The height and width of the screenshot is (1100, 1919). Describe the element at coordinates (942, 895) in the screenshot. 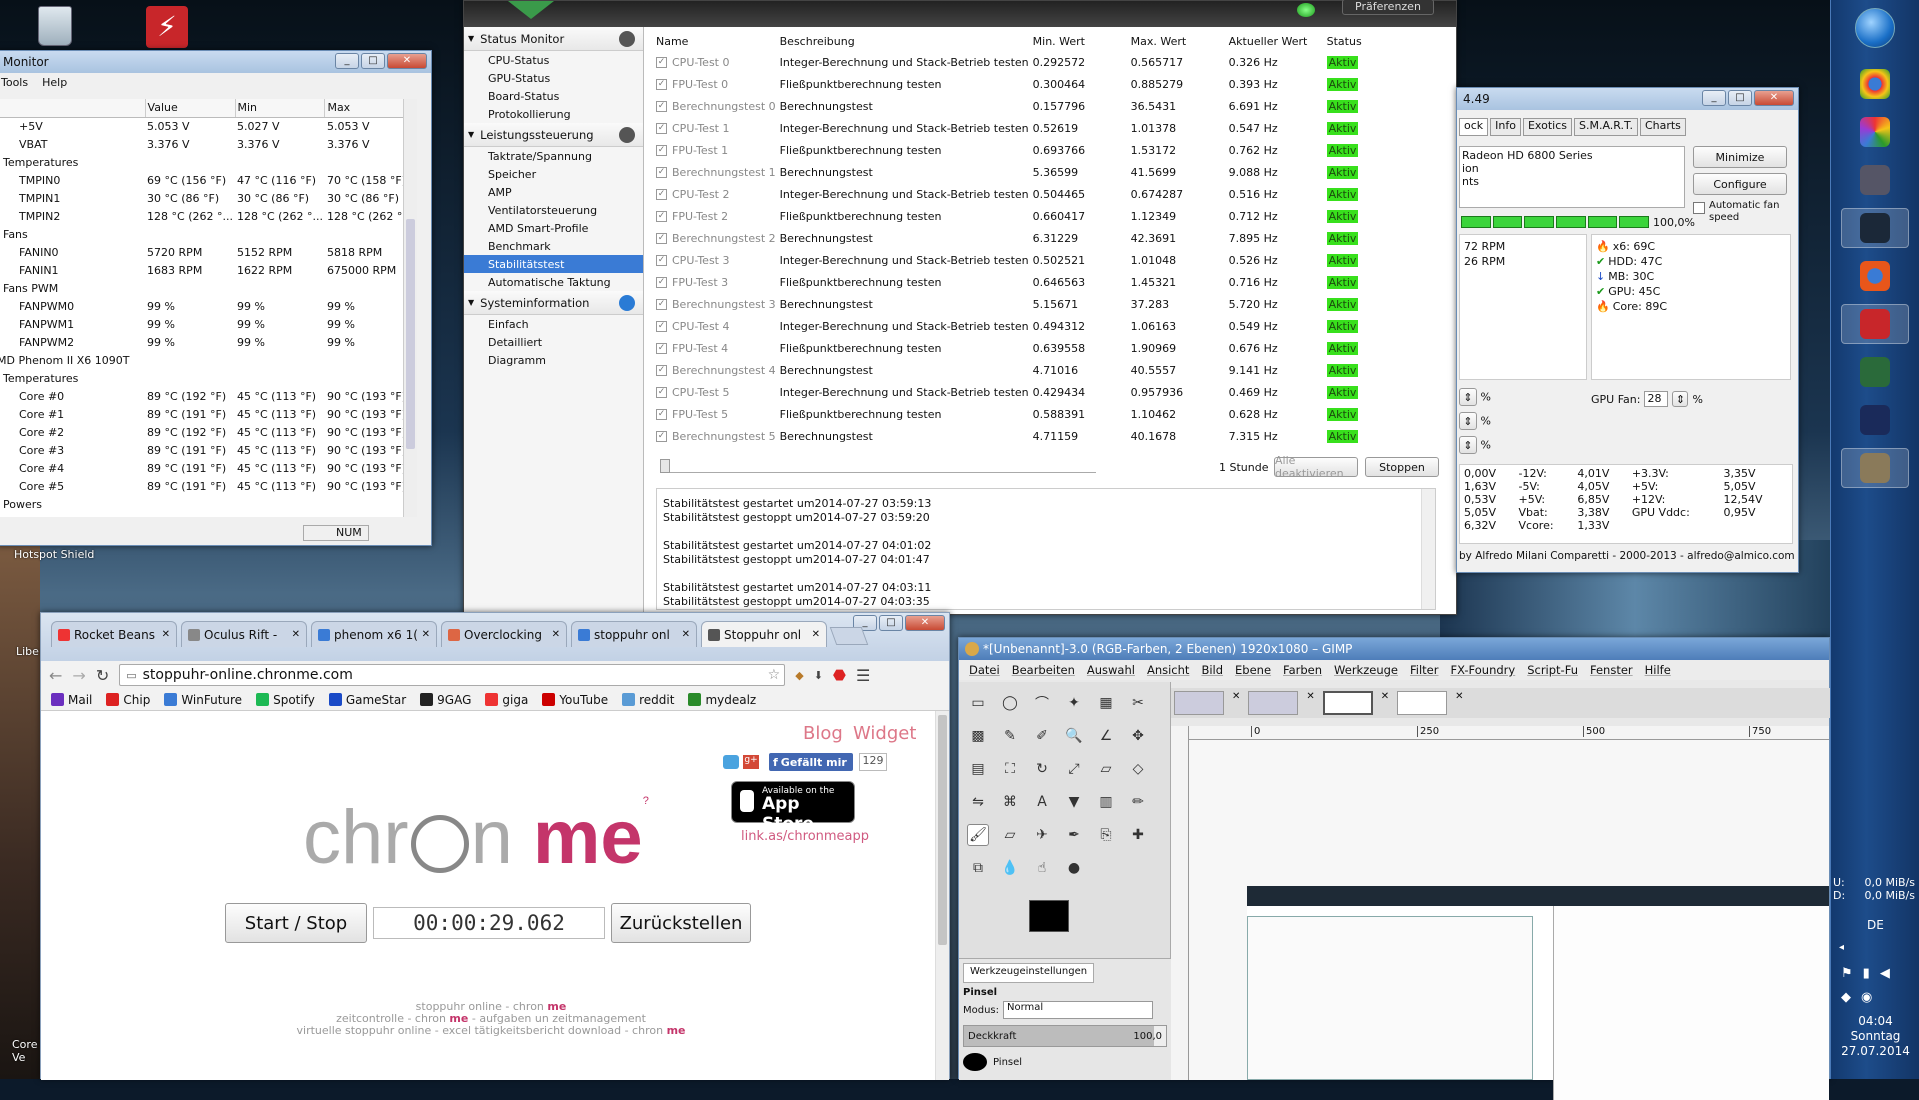

I see `page-scrollbar` at that location.